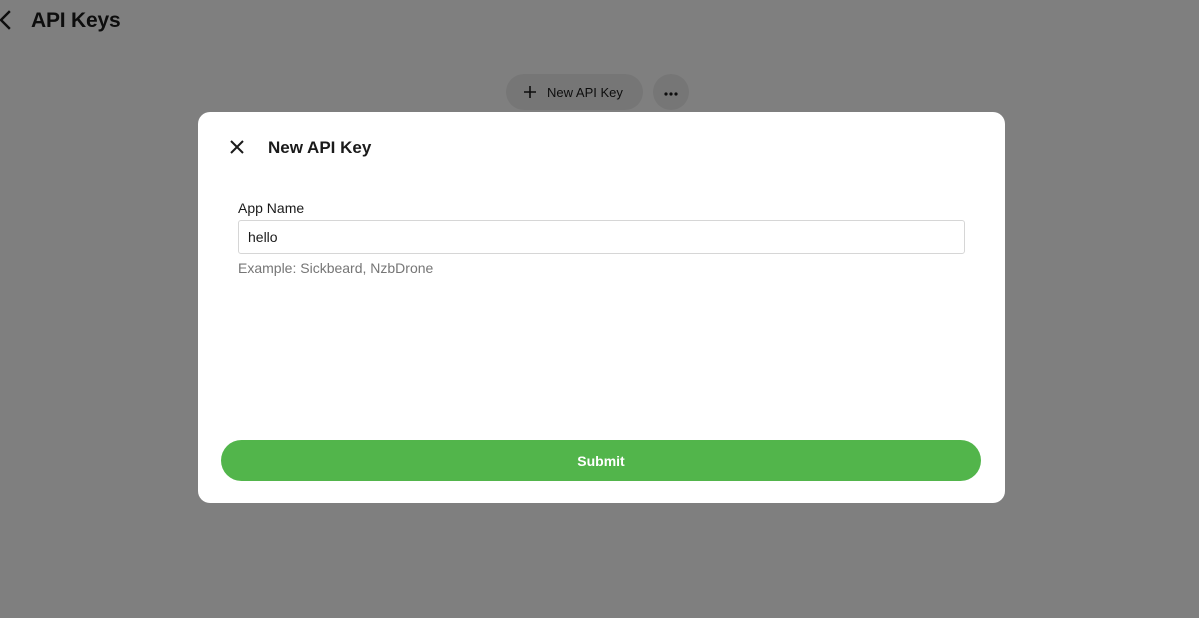 Image resolution: width=1199 pixels, height=618 pixels. I want to click on submit-button: Submit, so click(601, 460).